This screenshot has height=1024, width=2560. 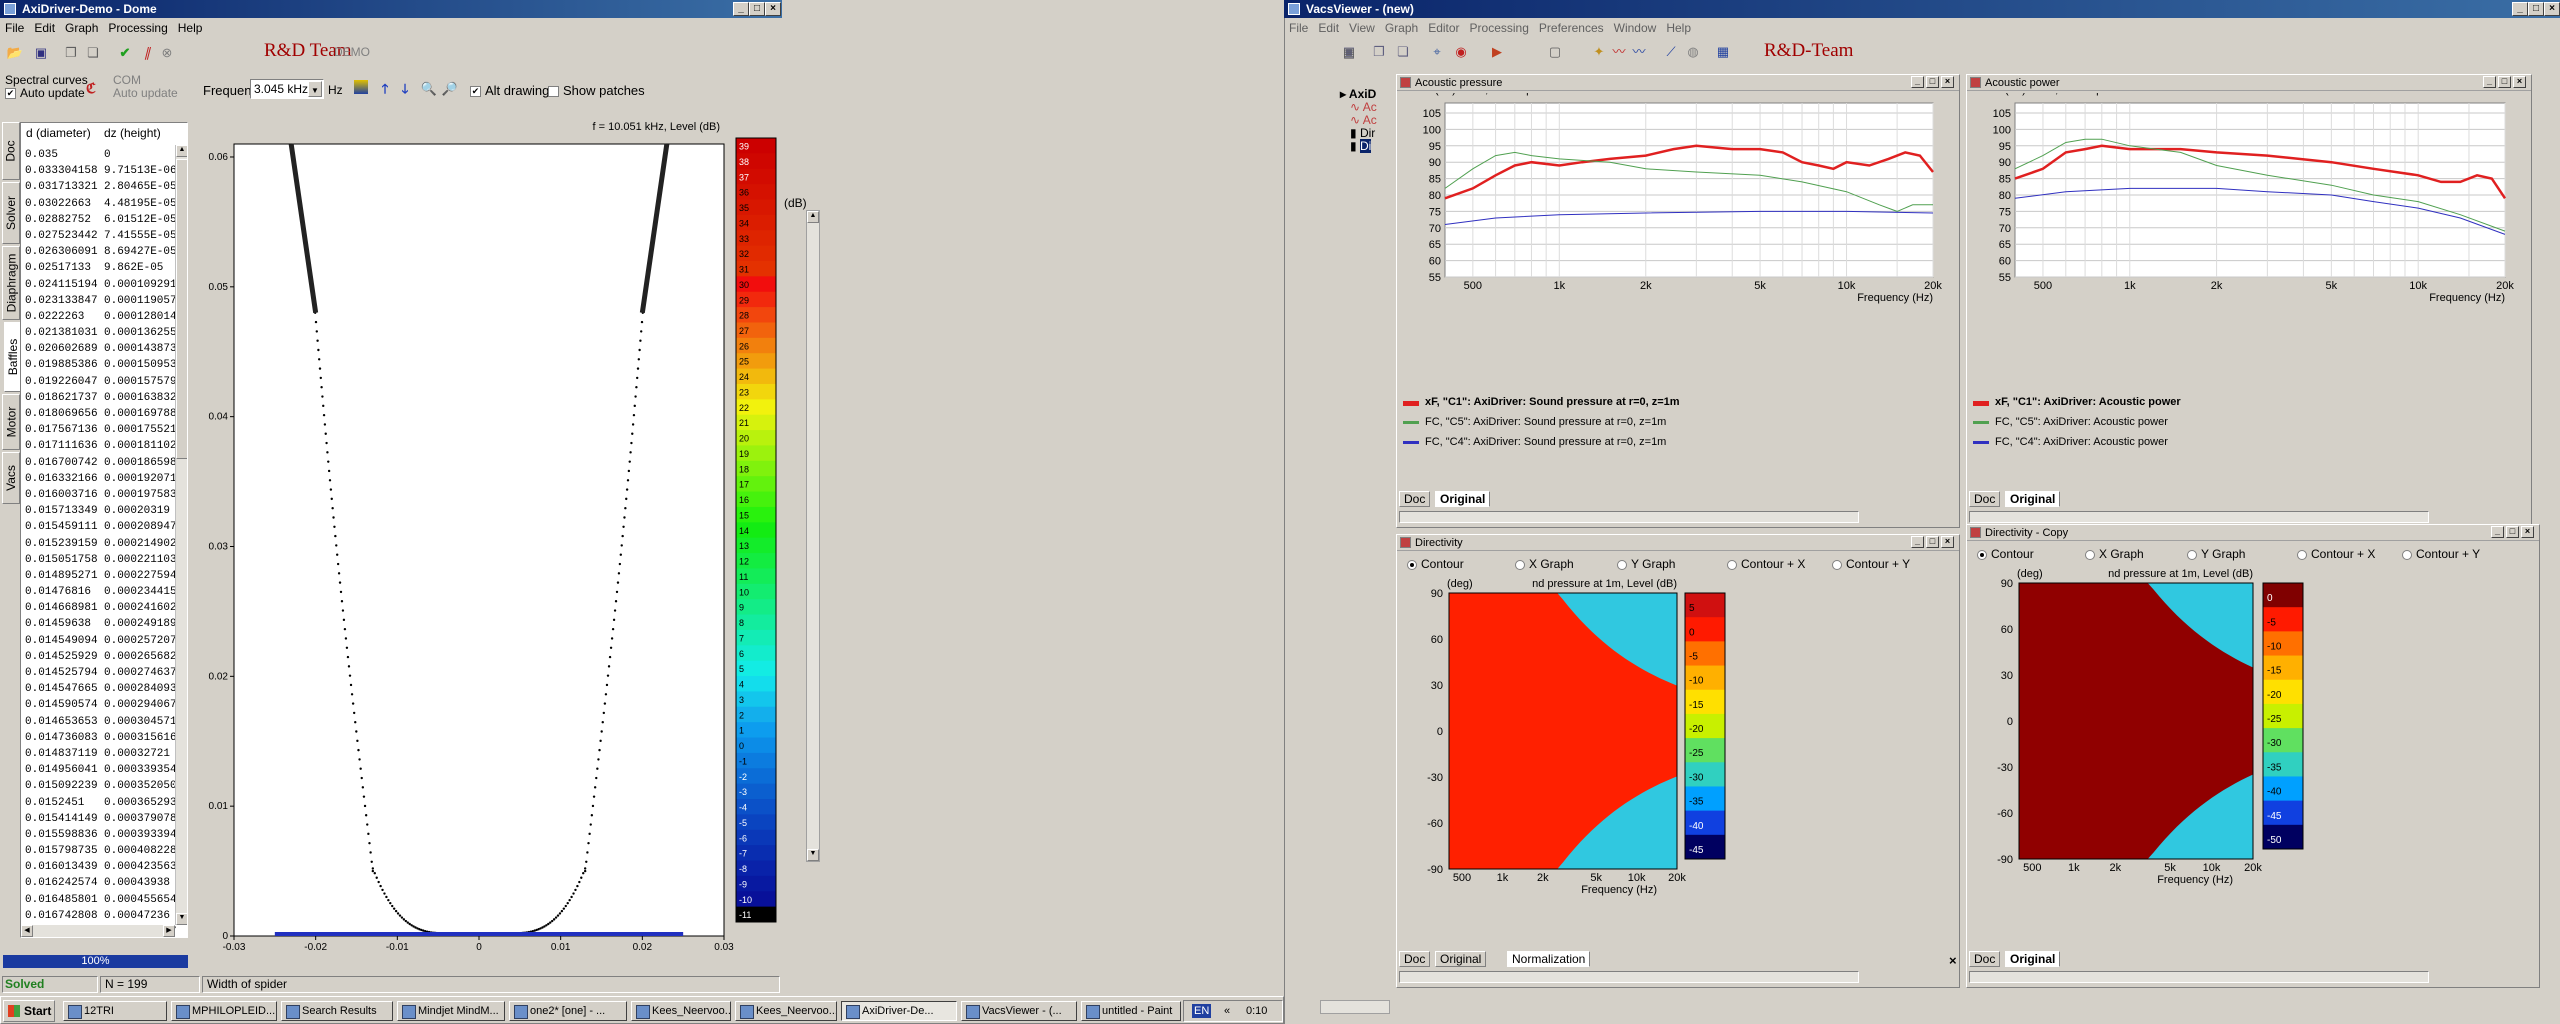 What do you see at coordinates (101, 835) in the screenshot?
I see `table-row: 0.015598836 0.000393394` at bounding box center [101, 835].